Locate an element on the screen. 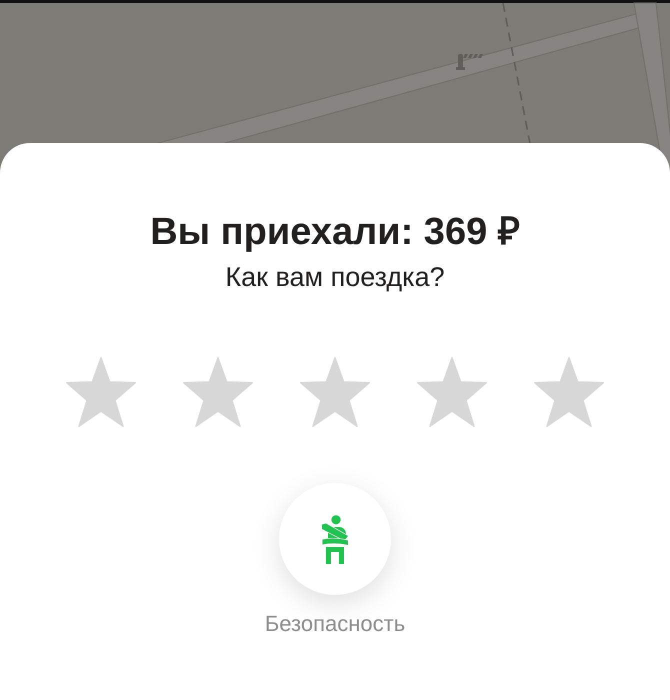 The image size is (670, 700). trip-question: Как вам поездка? is located at coordinates (335, 277).